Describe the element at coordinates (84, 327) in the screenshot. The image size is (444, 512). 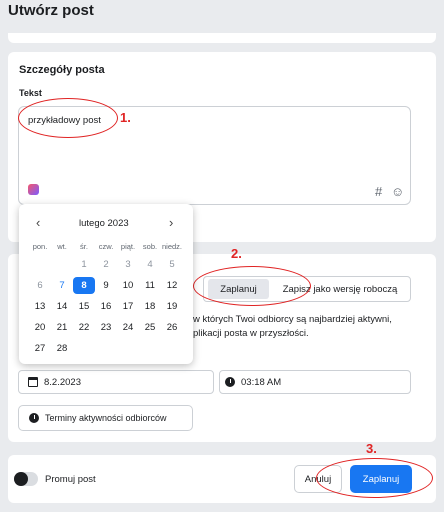
I see `calendar-day: 22` at that location.